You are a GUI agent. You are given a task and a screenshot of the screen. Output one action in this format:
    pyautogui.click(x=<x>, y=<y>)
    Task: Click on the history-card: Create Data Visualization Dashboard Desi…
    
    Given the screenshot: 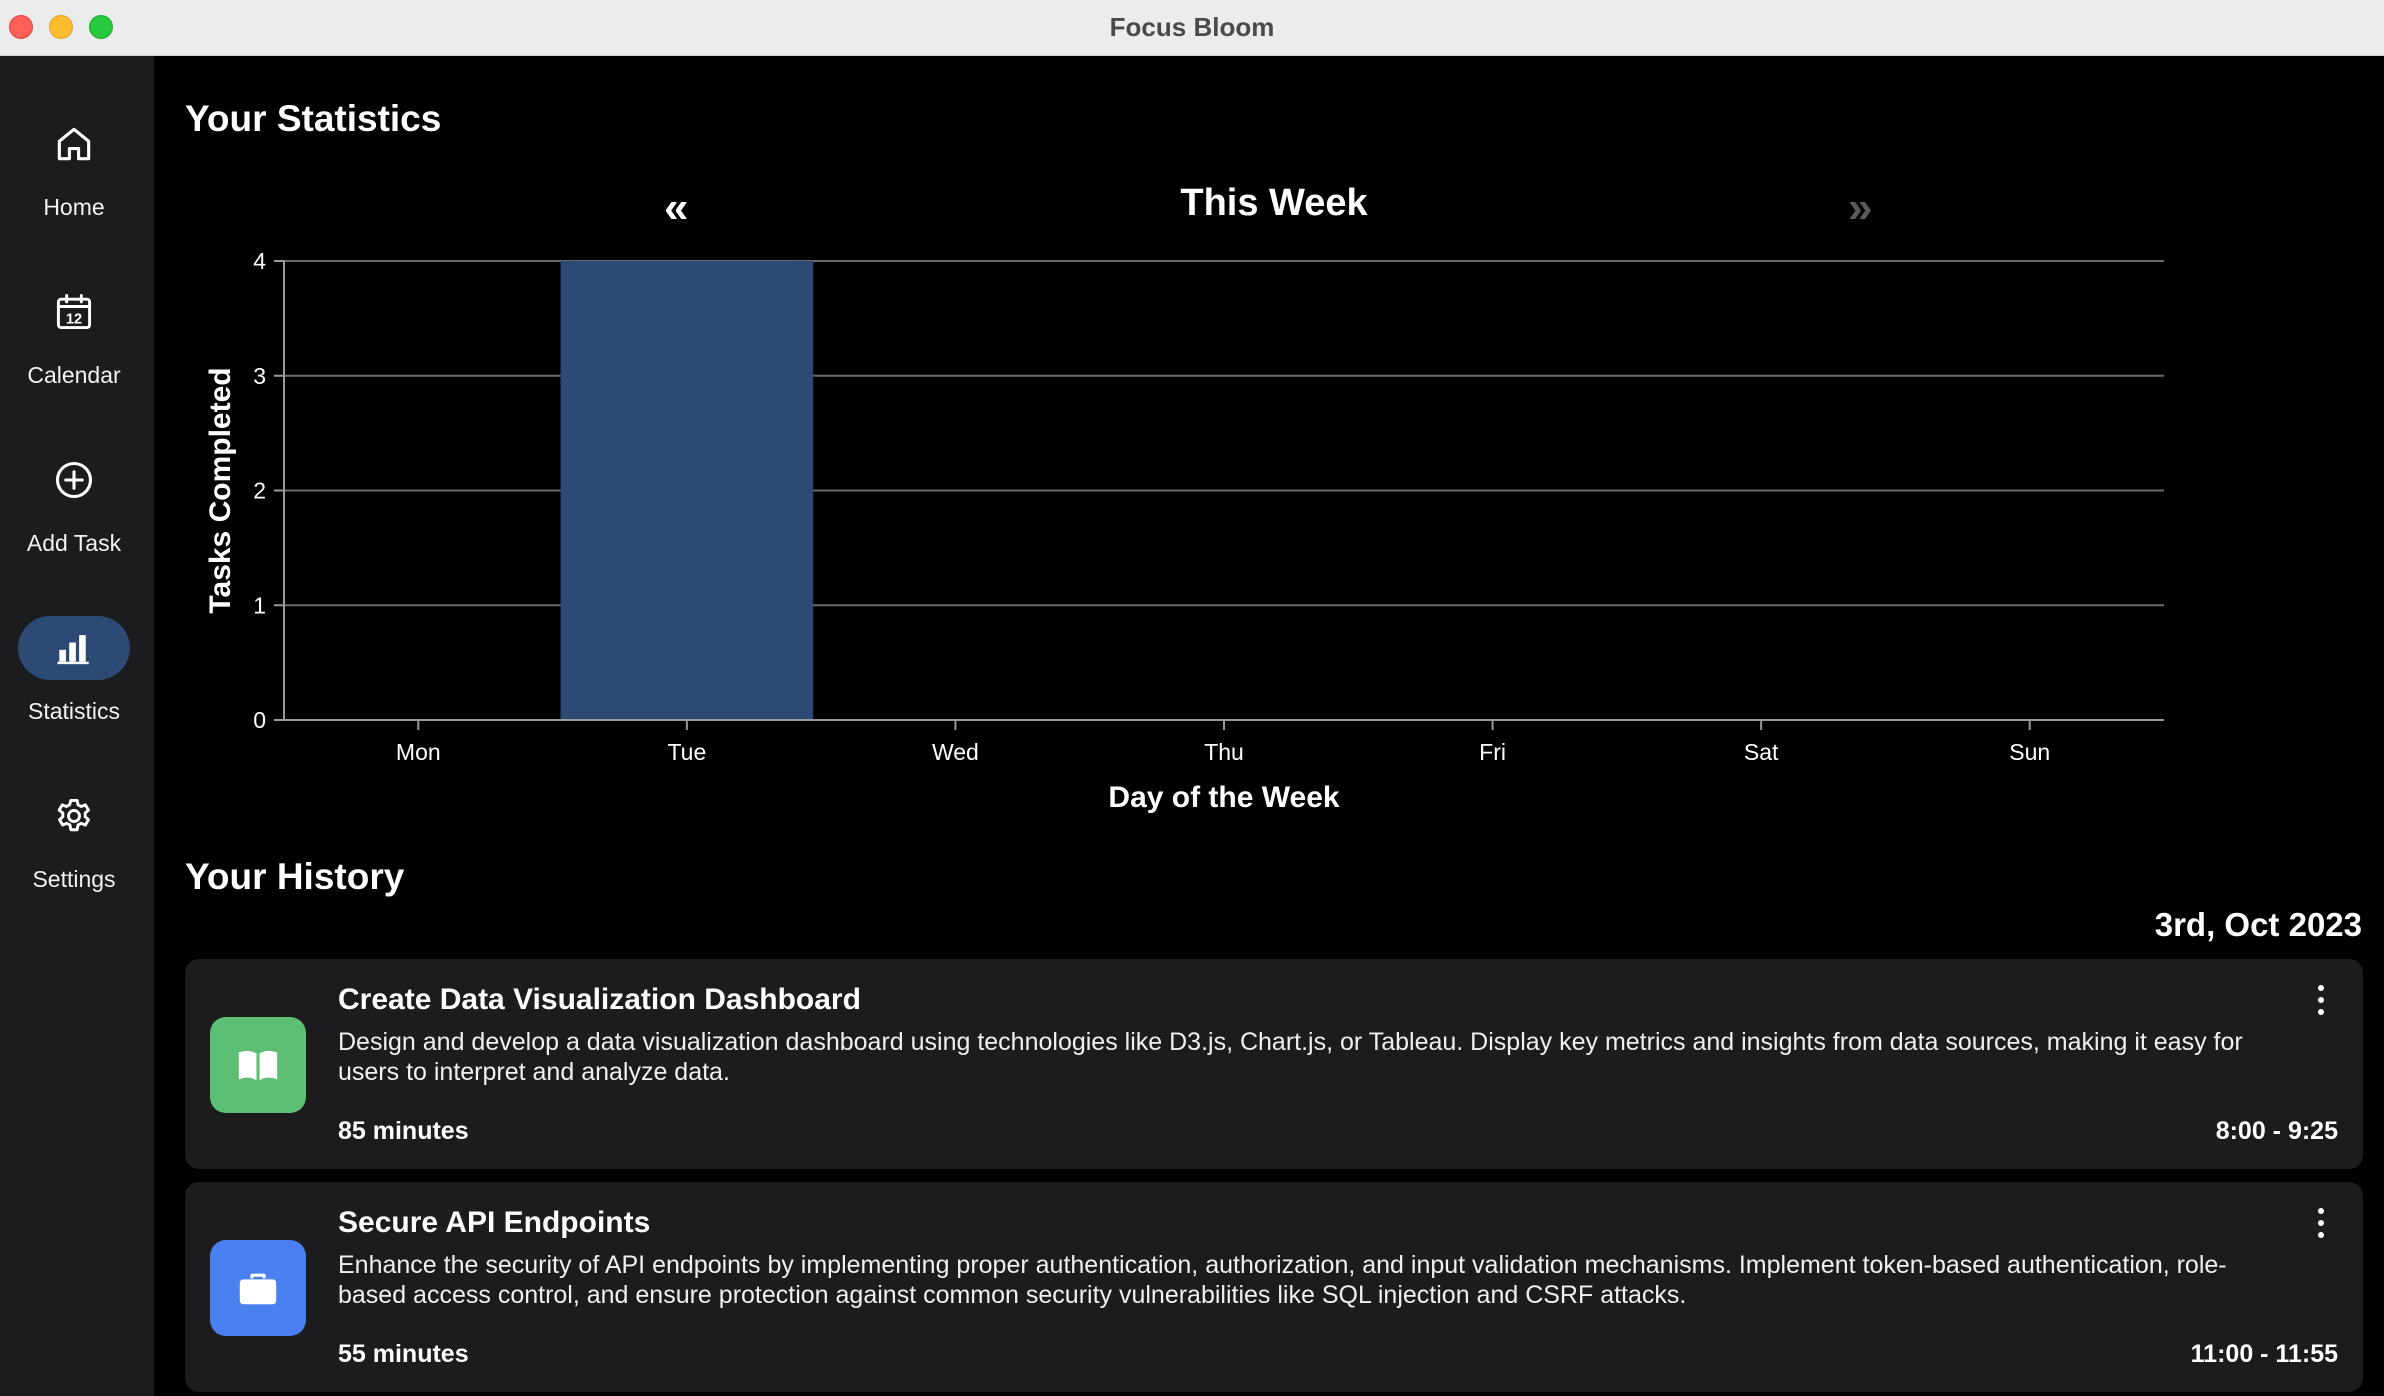 What is the action you would take?
    pyautogui.click(x=1274, y=1064)
    